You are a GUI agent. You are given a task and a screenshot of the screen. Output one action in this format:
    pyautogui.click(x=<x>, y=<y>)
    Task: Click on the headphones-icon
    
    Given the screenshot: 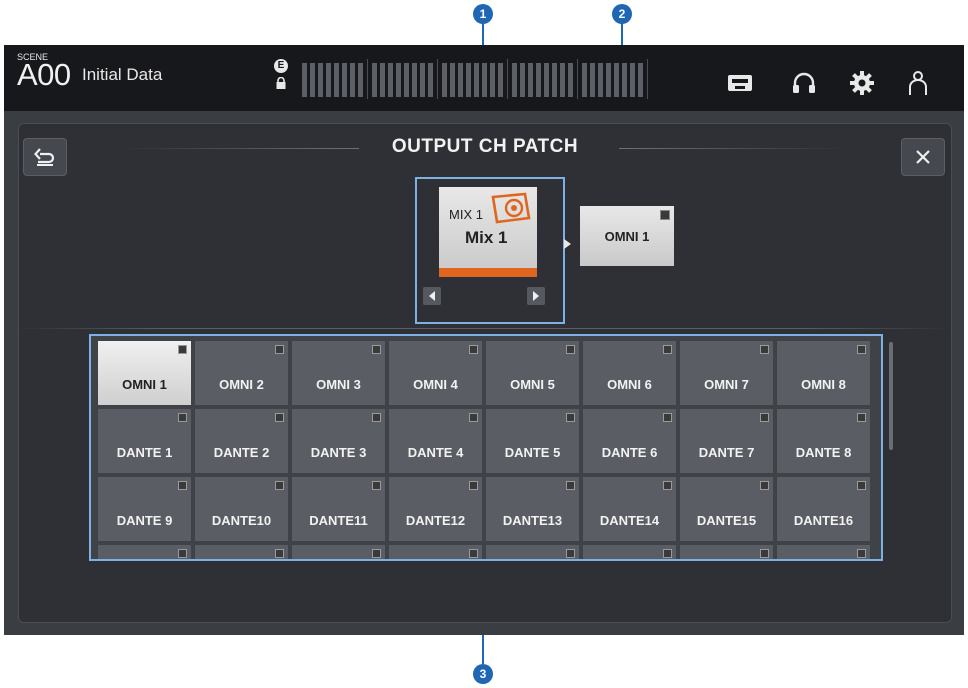 What is the action you would take?
    pyautogui.click(x=804, y=83)
    